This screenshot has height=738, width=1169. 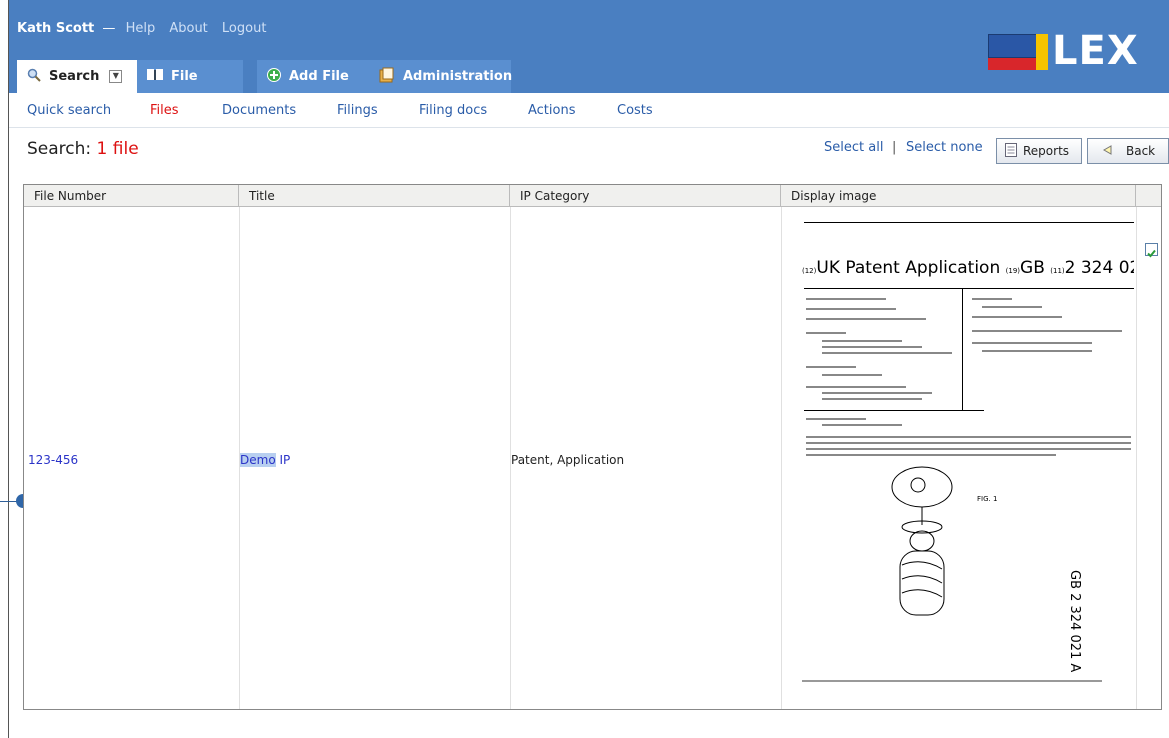 I want to click on result-count: 1 file, so click(x=117, y=149).